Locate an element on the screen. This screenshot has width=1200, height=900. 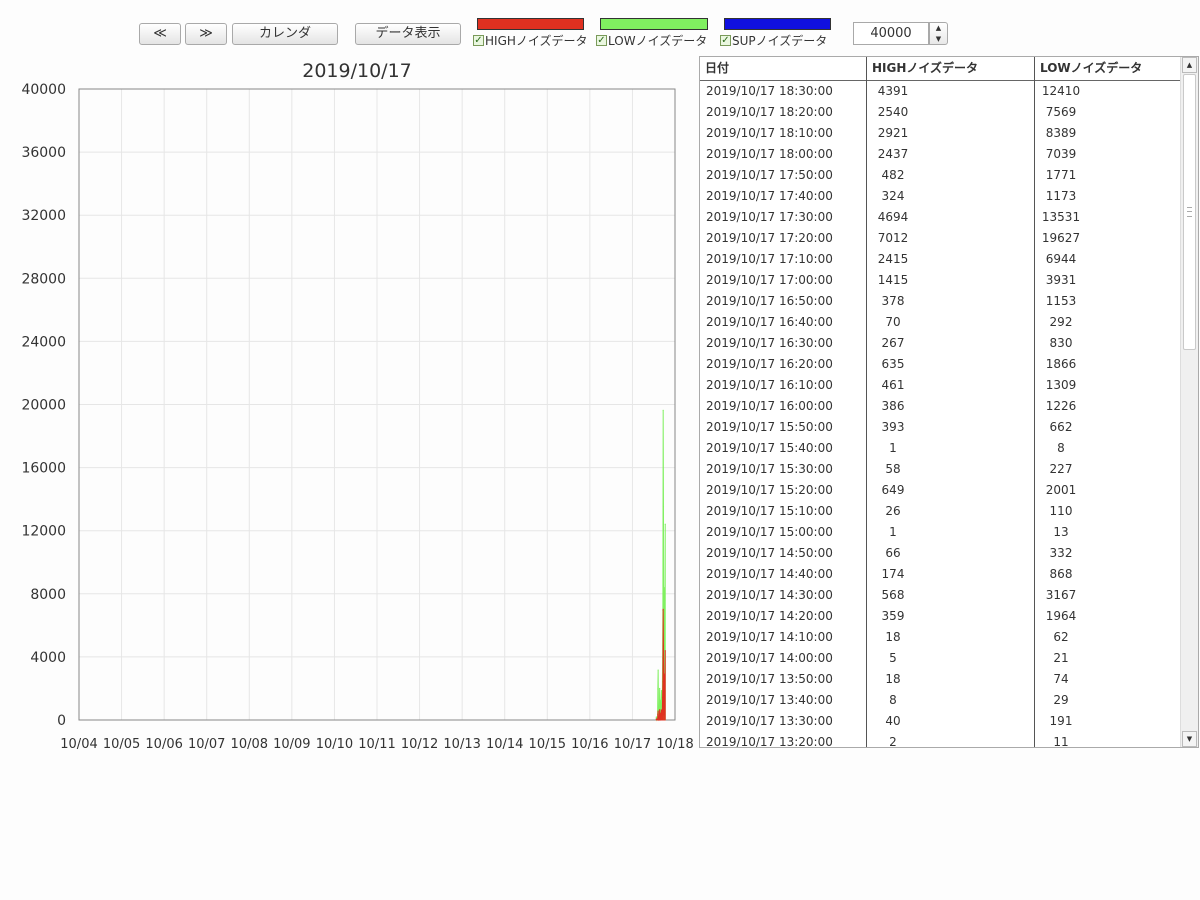
x-tick-label: 10/08 is located at coordinates (249, 744).